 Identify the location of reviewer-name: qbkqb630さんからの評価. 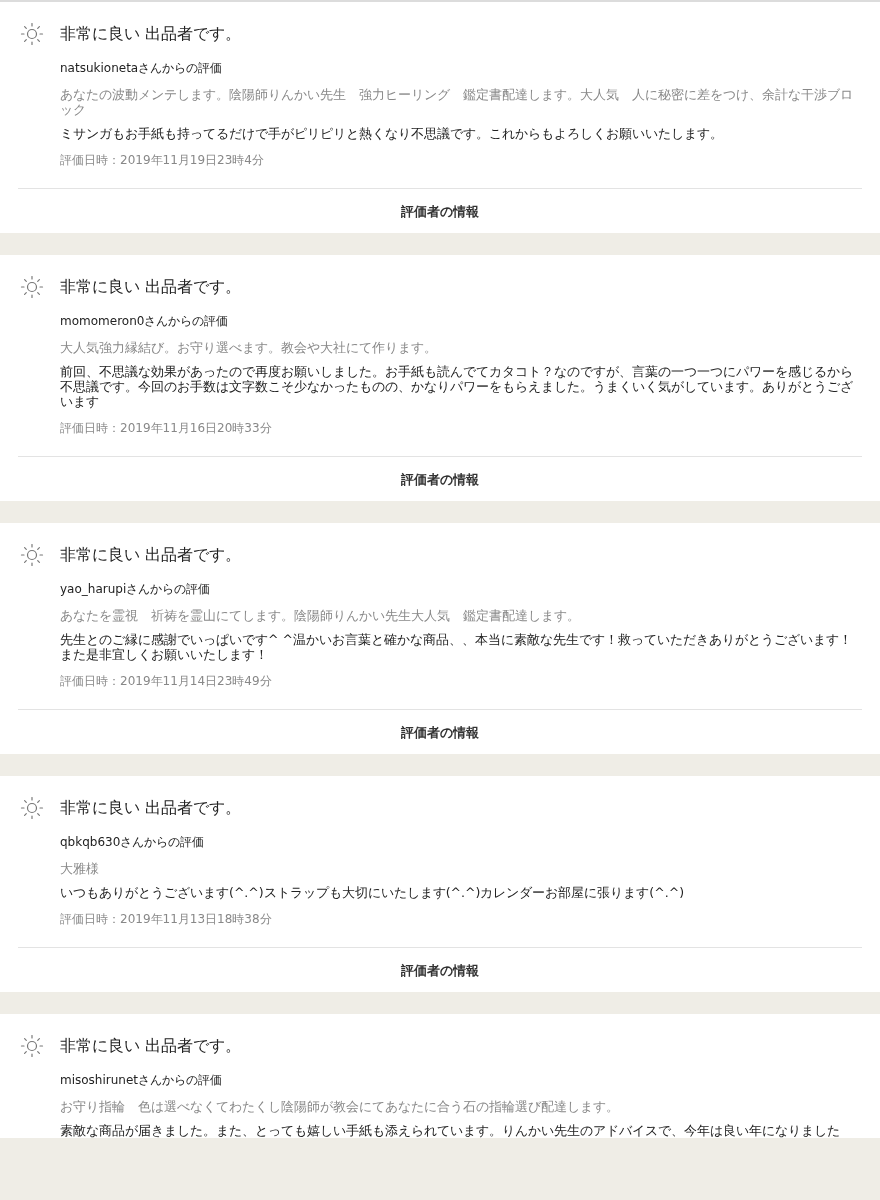
(133, 842).